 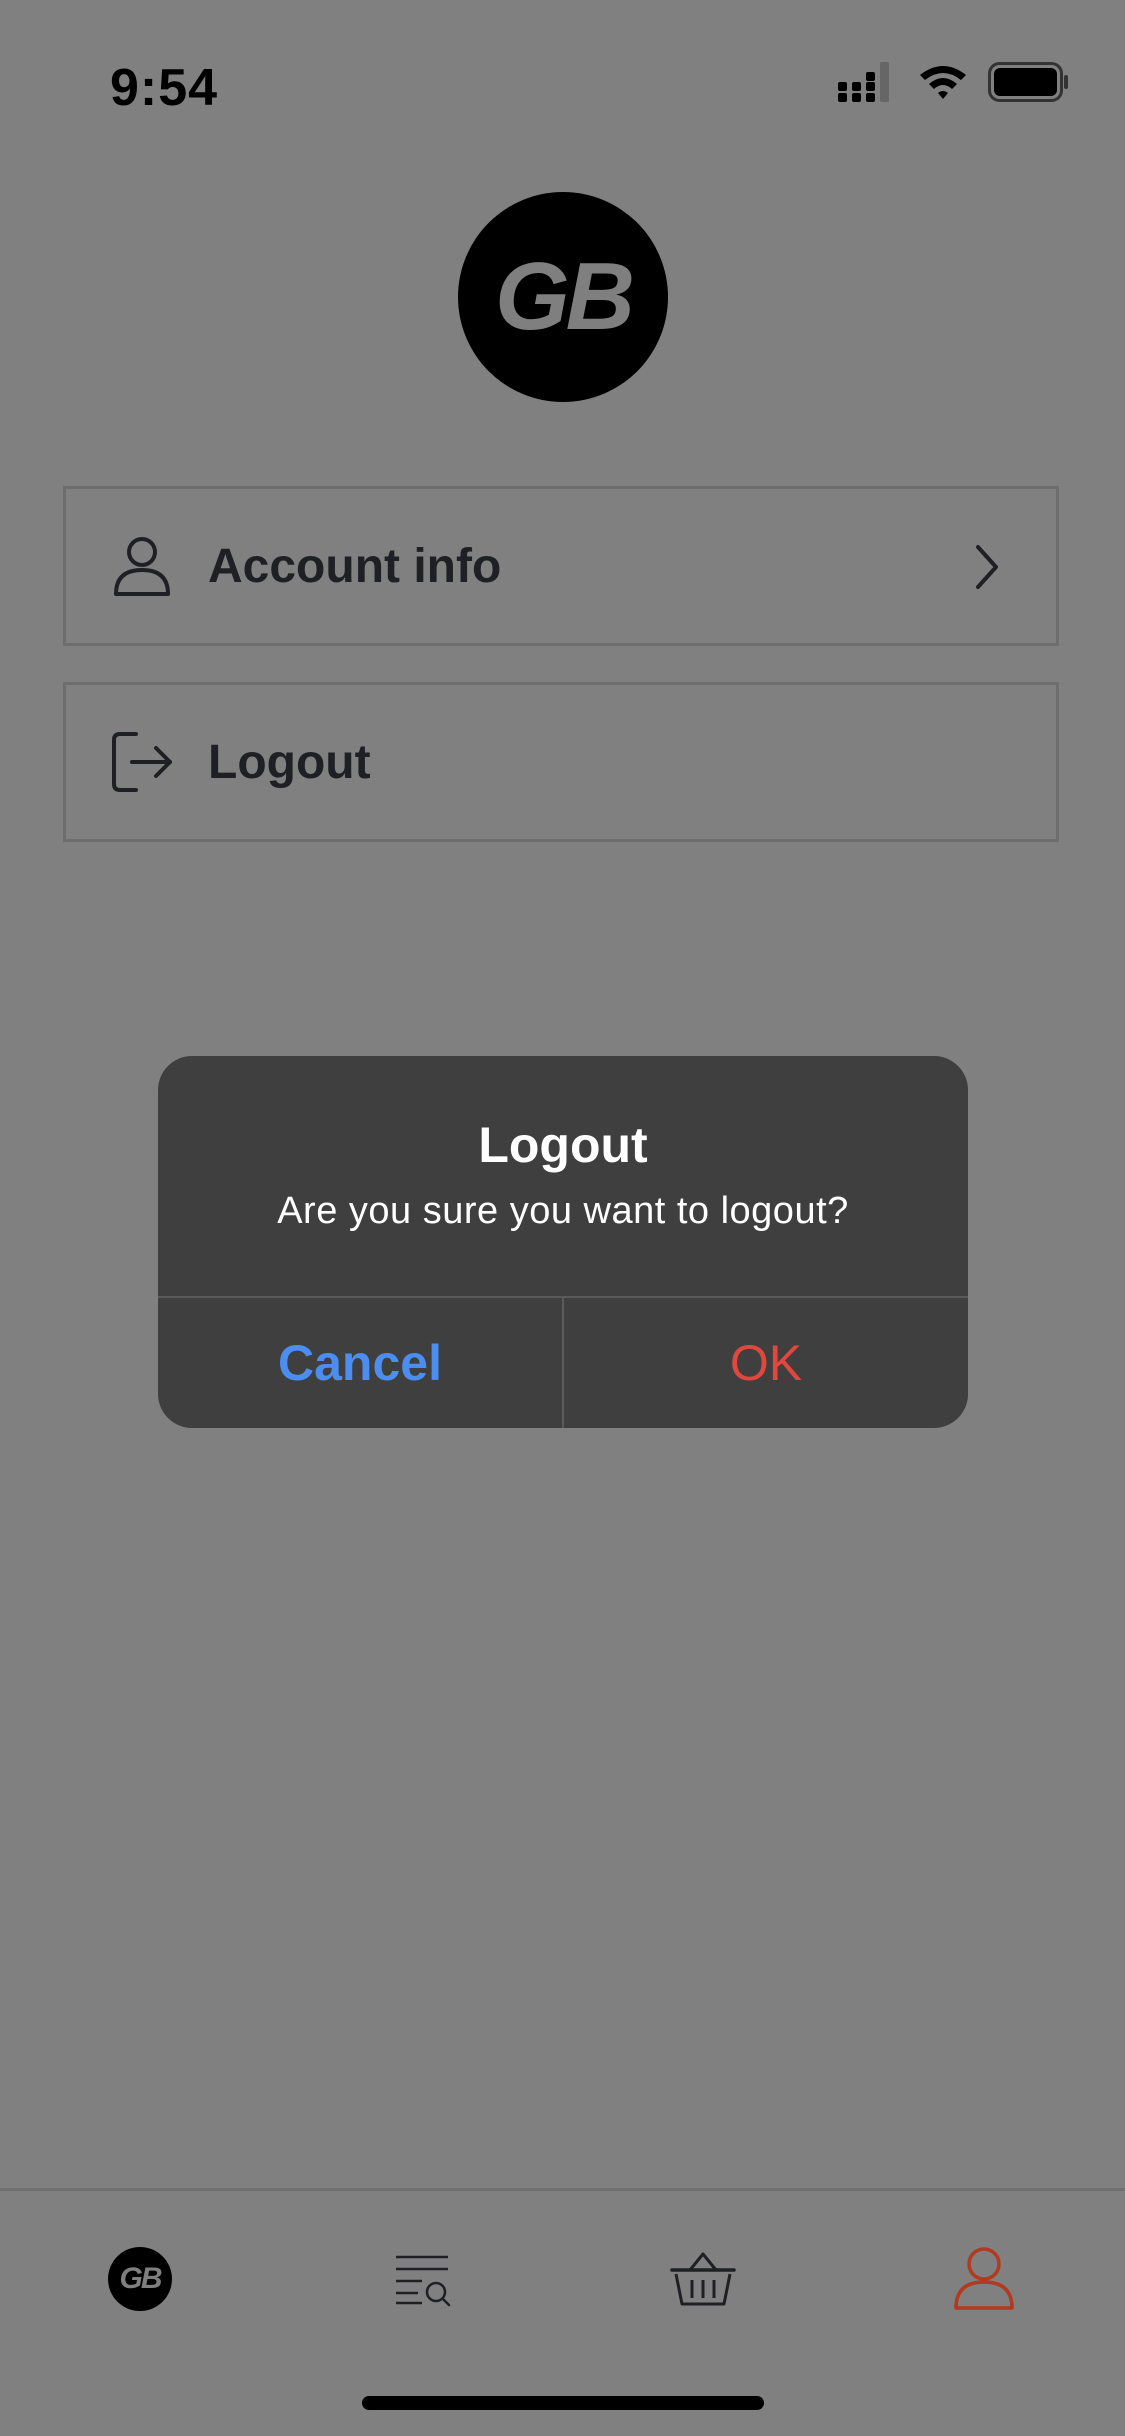 I want to click on status-icons, so click(x=953, y=82).